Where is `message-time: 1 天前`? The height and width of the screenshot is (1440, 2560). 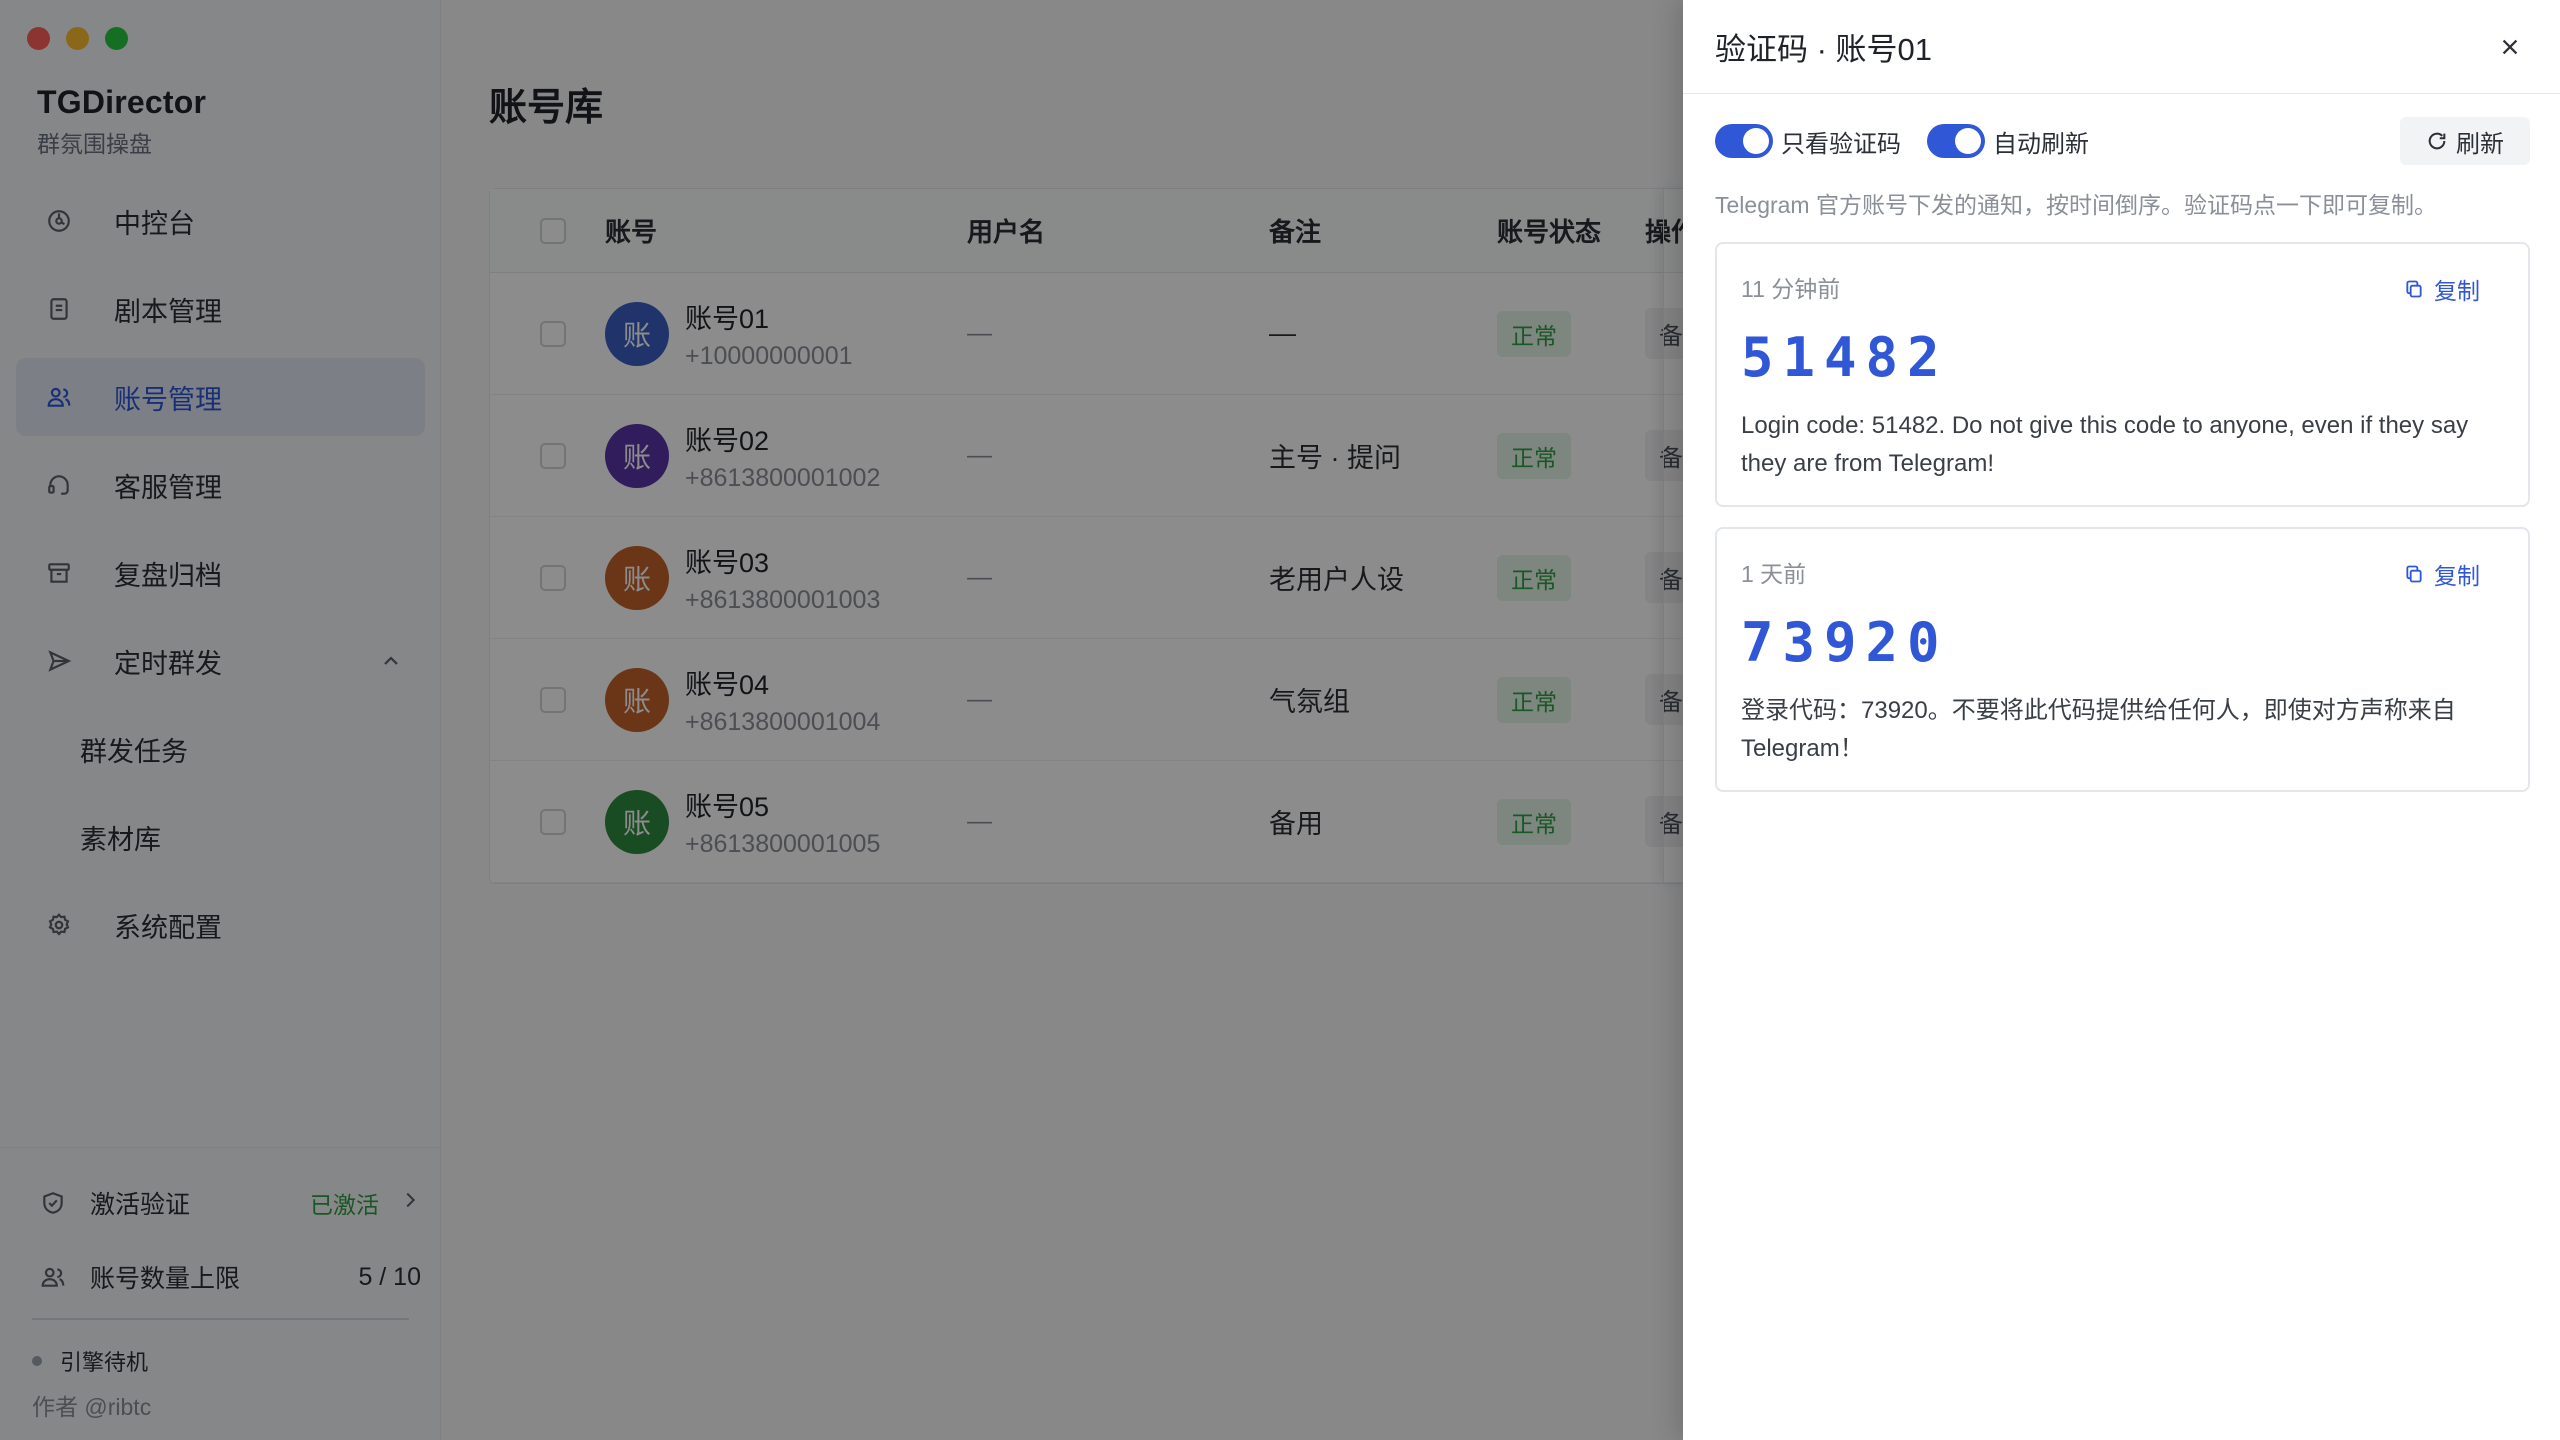 message-time: 1 天前 is located at coordinates (1774, 574).